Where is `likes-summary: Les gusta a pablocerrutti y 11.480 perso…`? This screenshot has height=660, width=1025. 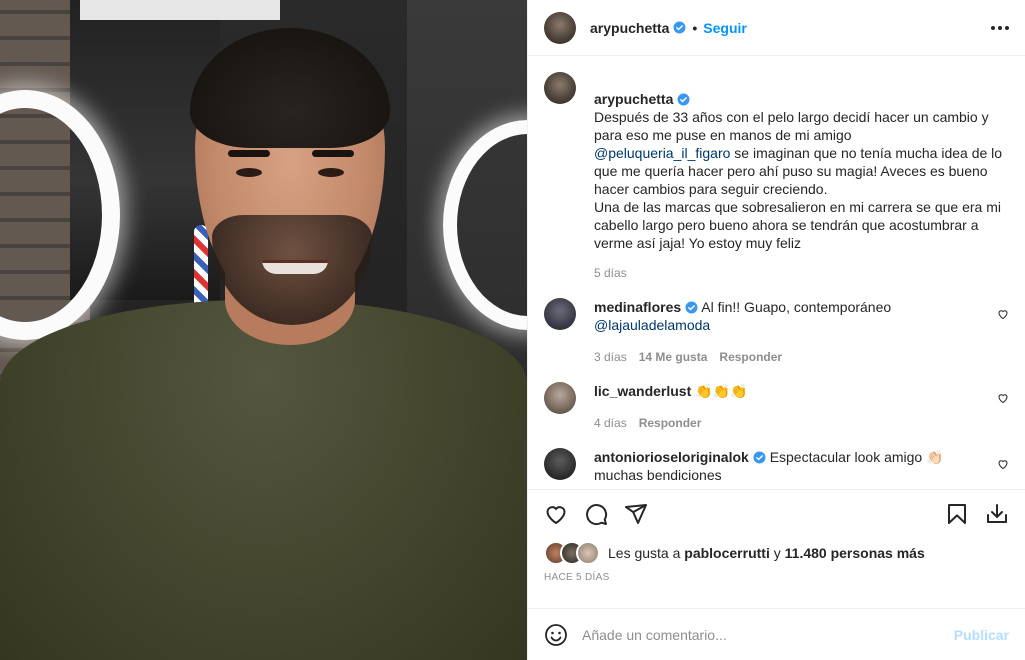 likes-summary: Les gusta a pablocerrutti y 11.480 perso… is located at coordinates (776, 553).